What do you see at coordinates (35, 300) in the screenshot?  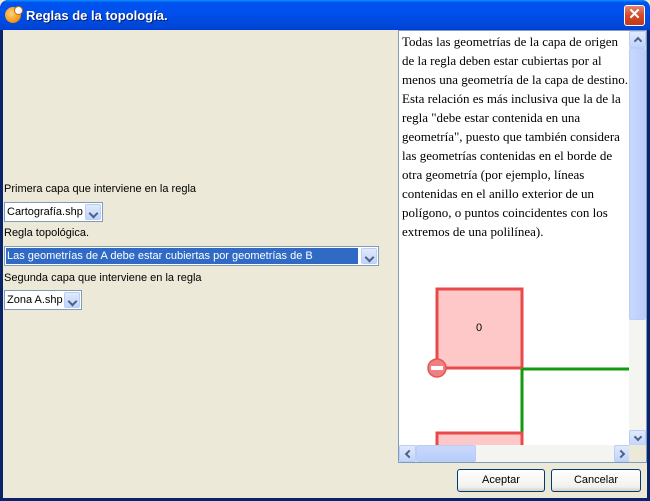 I see `second-layer-value: Zona A.shp` at bounding box center [35, 300].